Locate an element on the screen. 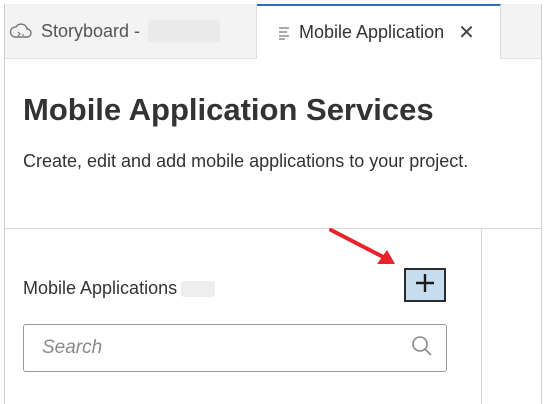 The width and height of the screenshot is (546, 404). search-field is located at coordinates (235, 348).